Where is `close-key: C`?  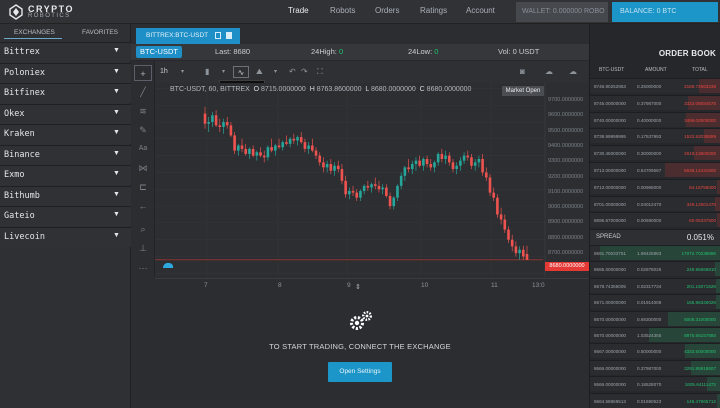 close-key: C is located at coordinates (422, 89).